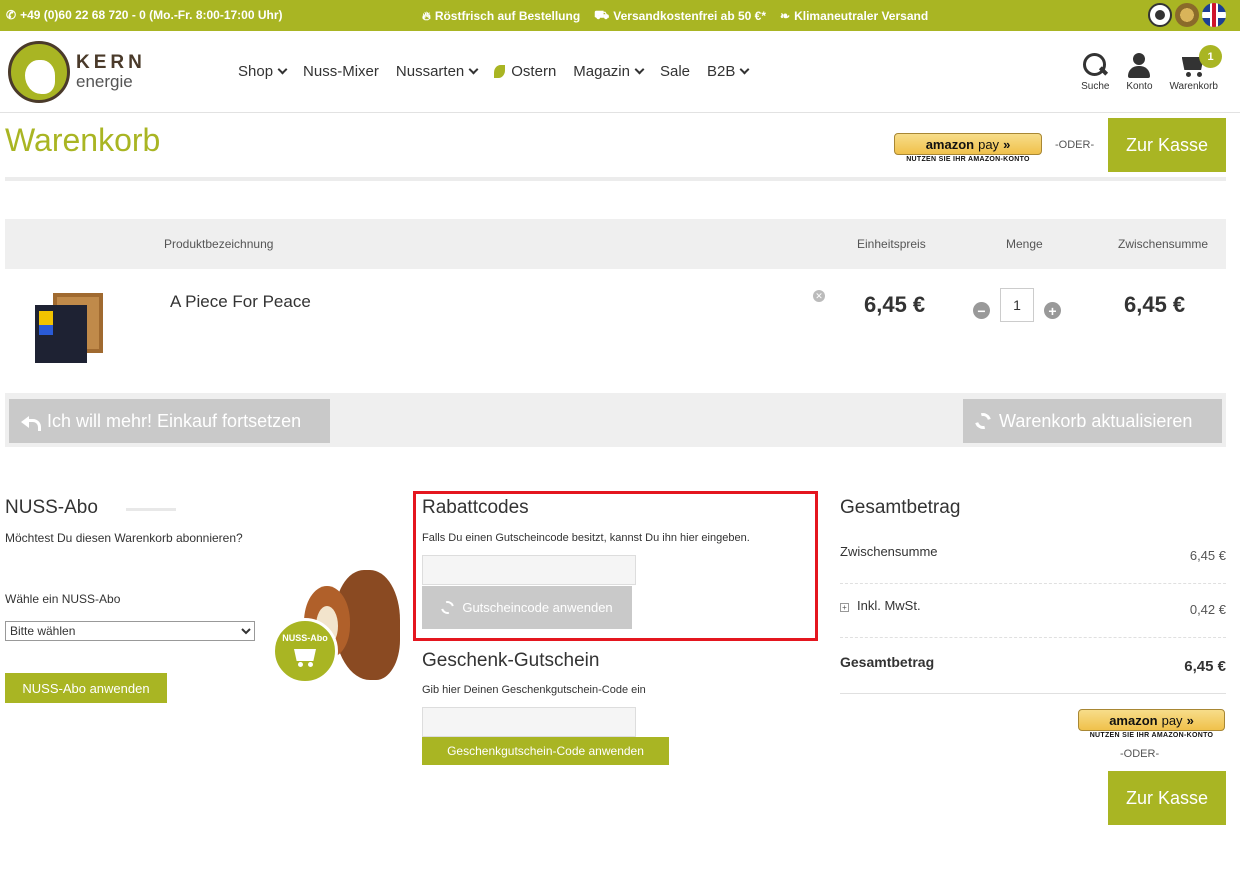 The image size is (1240, 872). What do you see at coordinates (545, 751) in the screenshot?
I see `apply-gift-button: Geschenkgutschein-Code anwenden` at bounding box center [545, 751].